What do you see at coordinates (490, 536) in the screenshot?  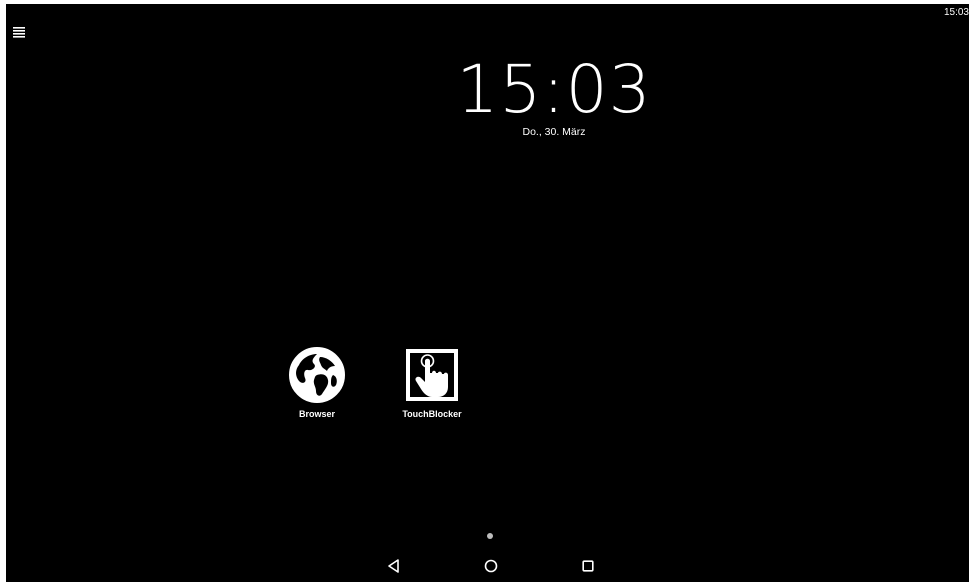 I see `page-indicator-dot` at bounding box center [490, 536].